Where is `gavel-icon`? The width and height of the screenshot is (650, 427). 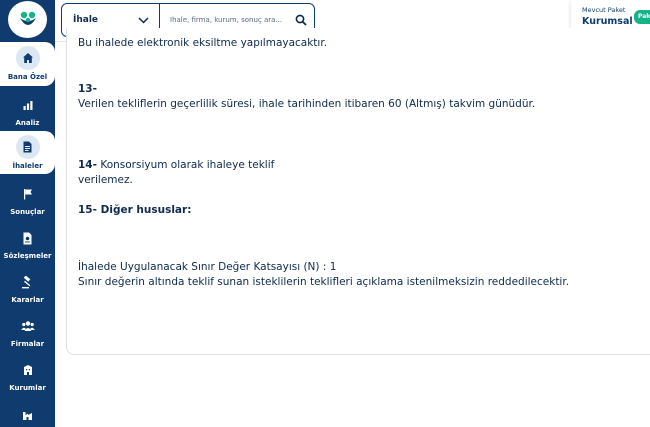 gavel-icon is located at coordinates (28, 282).